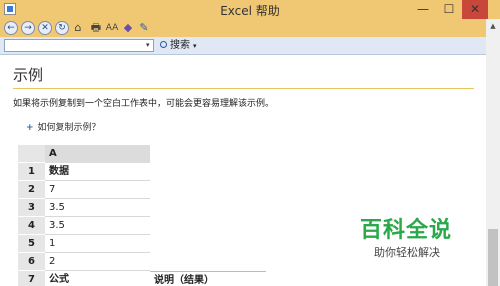  What do you see at coordinates (250, 9) in the screenshot?
I see `title-bar: Excel 帮助 — ☐ ✕` at bounding box center [250, 9].